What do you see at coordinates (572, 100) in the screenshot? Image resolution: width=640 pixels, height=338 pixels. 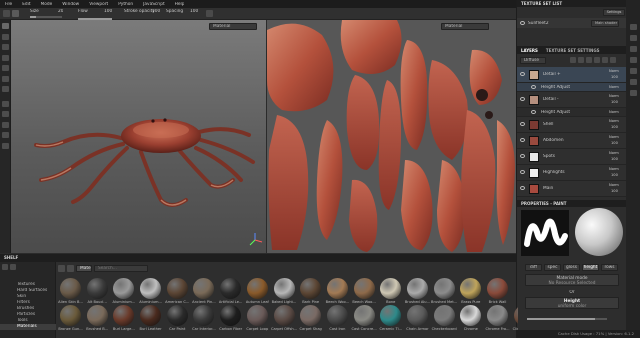 I see `layer-row: Detail - Norm 100` at bounding box center [572, 100].